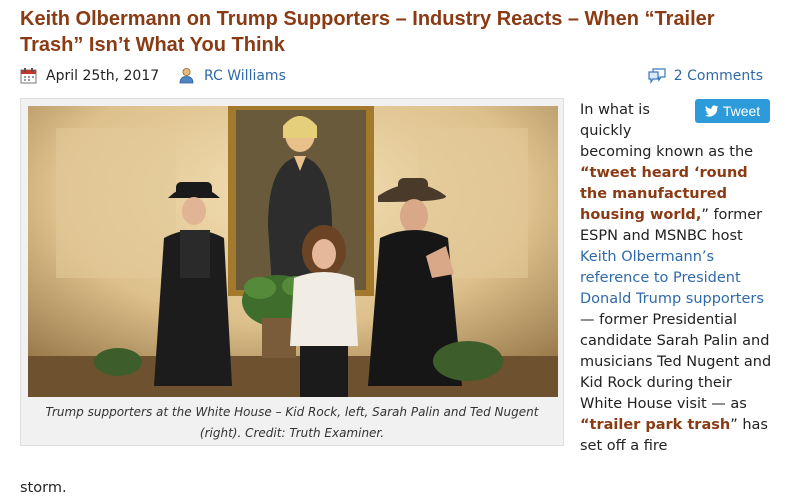 Image resolution: width=791 pixels, height=503 pixels. What do you see at coordinates (103, 75) in the screenshot?
I see `post-date-text: April 25th, 2017` at bounding box center [103, 75].